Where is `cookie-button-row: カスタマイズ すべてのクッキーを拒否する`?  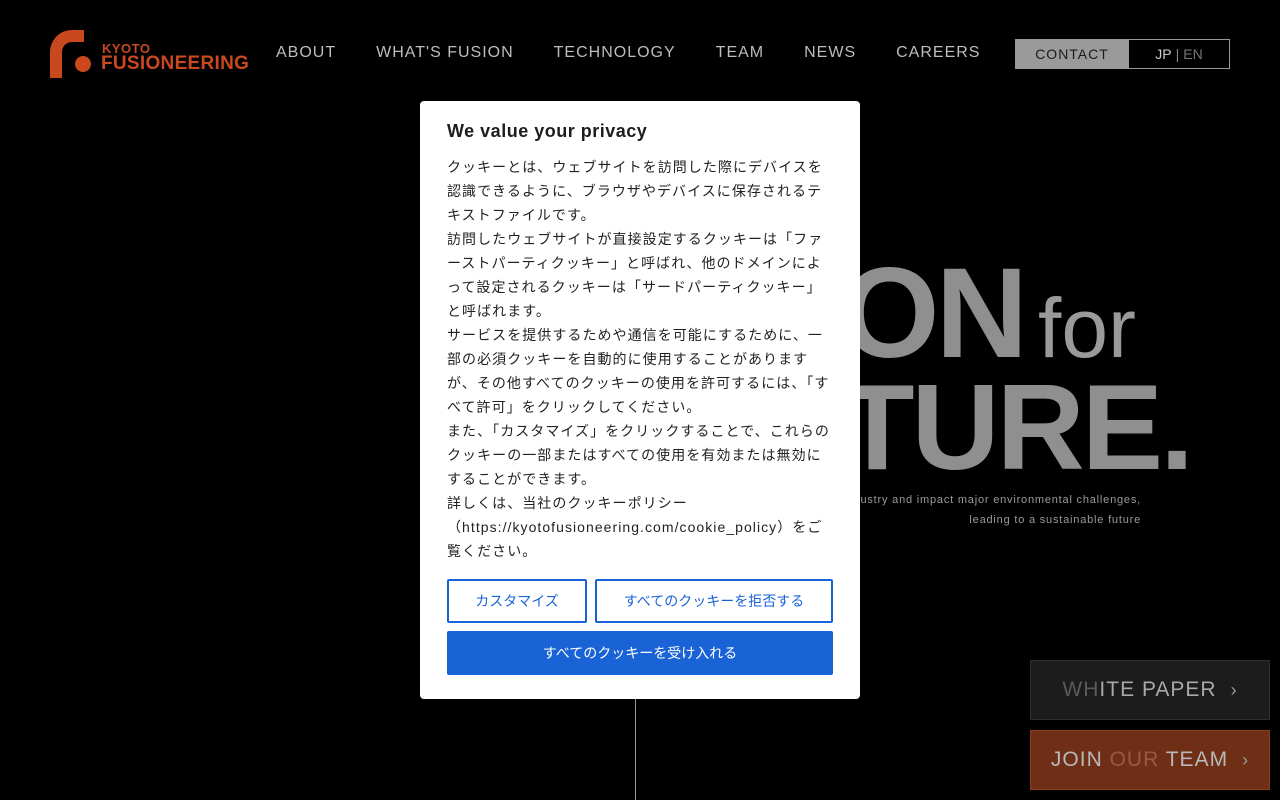
cookie-button-row: カスタマイズ すべてのクッキーを拒否する is located at coordinates (640, 601).